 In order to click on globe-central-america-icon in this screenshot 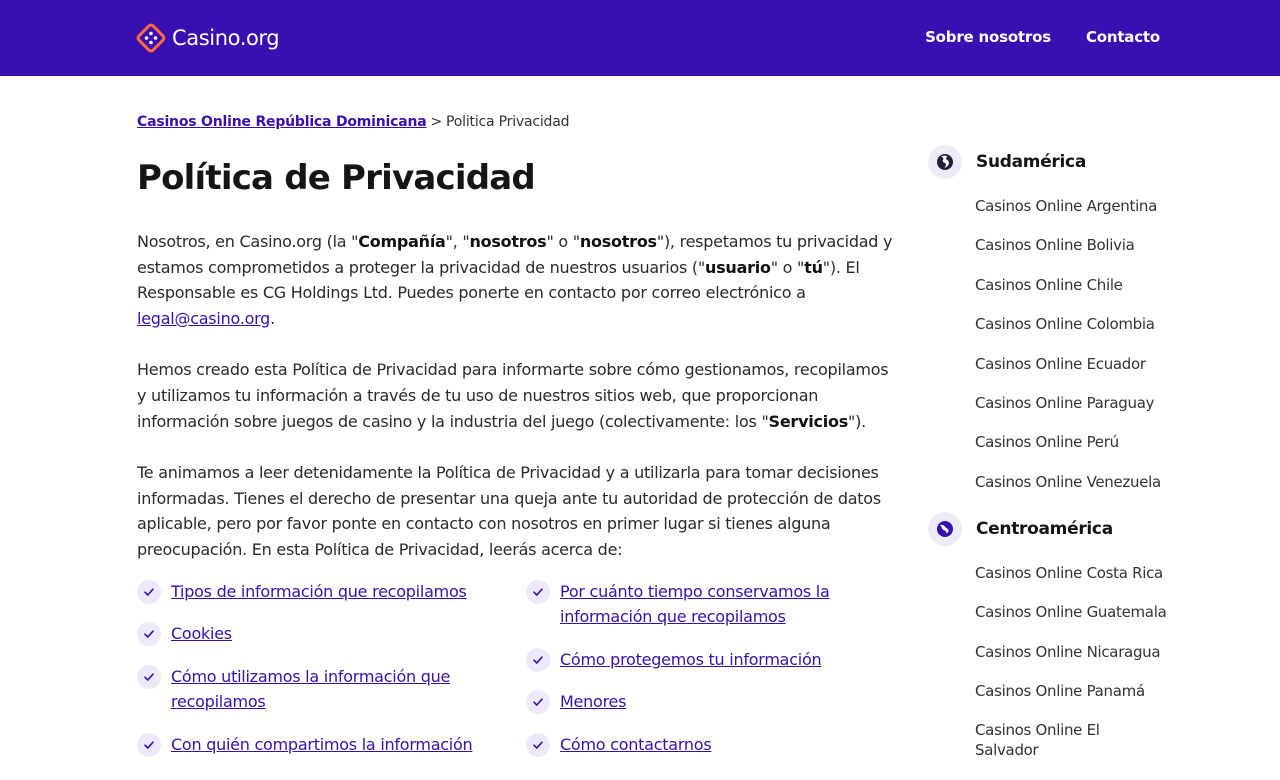, I will do `click(945, 528)`.